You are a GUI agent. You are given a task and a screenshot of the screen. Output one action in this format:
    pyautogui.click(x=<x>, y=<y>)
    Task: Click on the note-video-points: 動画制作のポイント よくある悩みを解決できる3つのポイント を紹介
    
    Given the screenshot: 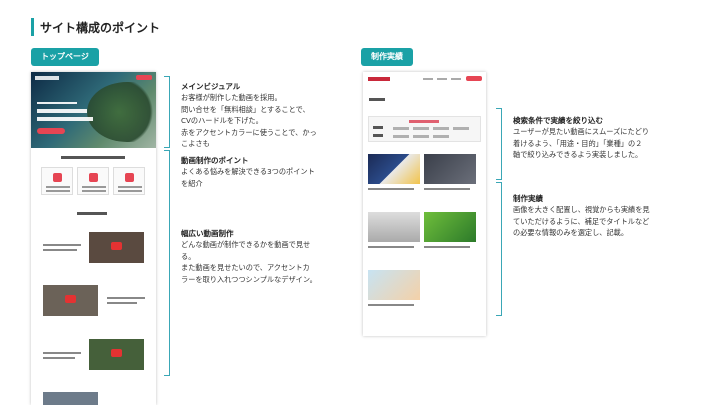 What is the action you would take?
    pyautogui.click(x=248, y=172)
    